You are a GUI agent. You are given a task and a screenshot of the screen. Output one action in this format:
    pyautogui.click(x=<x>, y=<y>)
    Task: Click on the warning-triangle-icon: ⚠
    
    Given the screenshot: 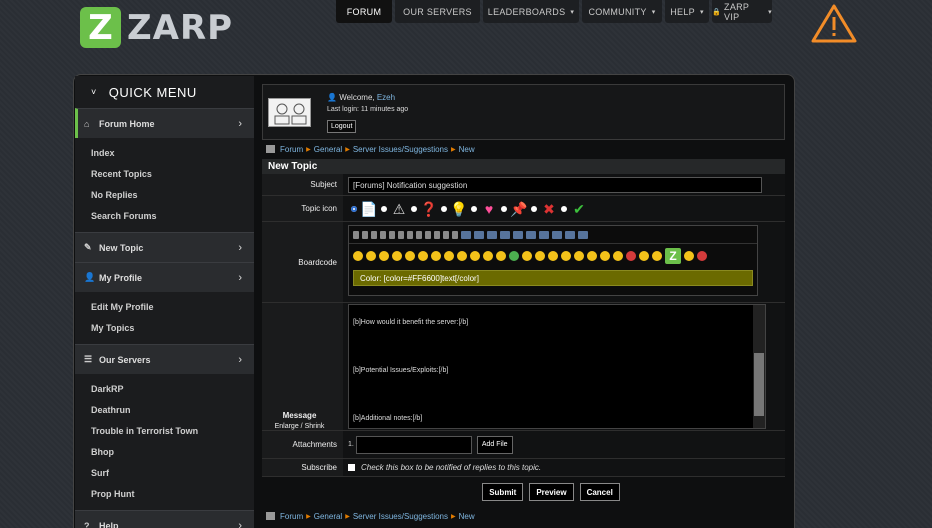 What is the action you would take?
    pyautogui.click(x=399, y=209)
    